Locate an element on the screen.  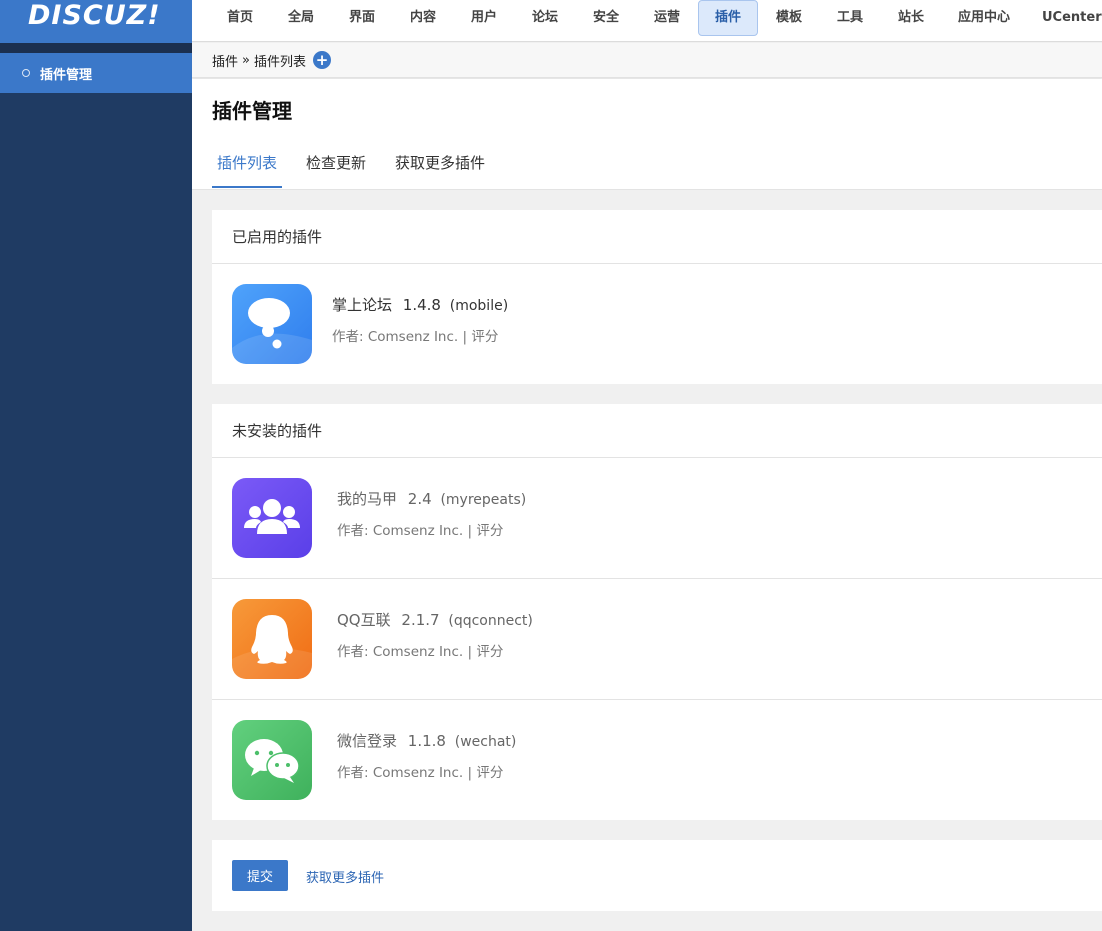
plugin-name: 微信登录 is located at coordinates (367, 741).